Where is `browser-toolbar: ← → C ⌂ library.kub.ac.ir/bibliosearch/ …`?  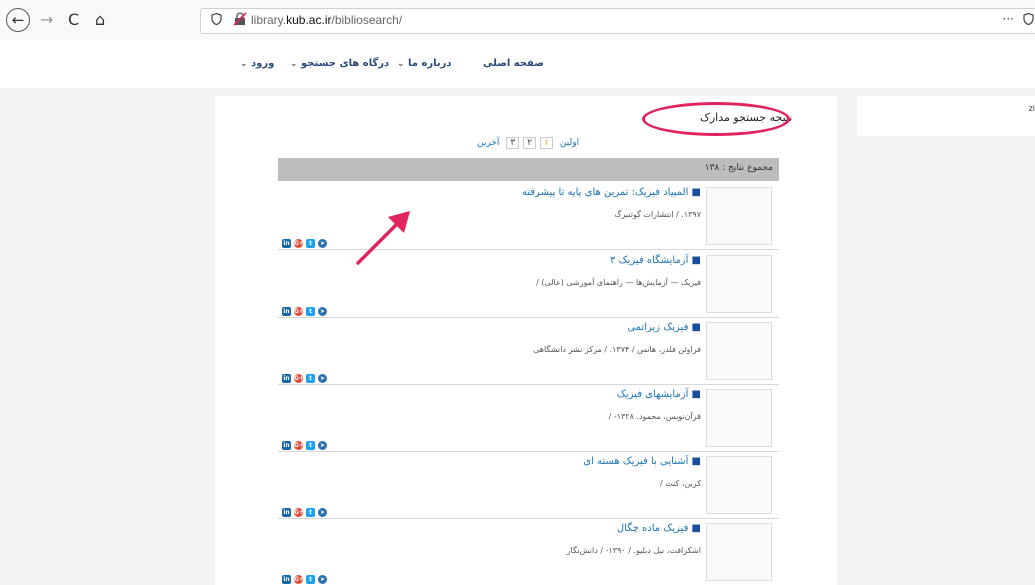 browser-toolbar: ← → C ⌂ library.kub.ac.ir/bibliosearch/ … is located at coordinates (517, 20).